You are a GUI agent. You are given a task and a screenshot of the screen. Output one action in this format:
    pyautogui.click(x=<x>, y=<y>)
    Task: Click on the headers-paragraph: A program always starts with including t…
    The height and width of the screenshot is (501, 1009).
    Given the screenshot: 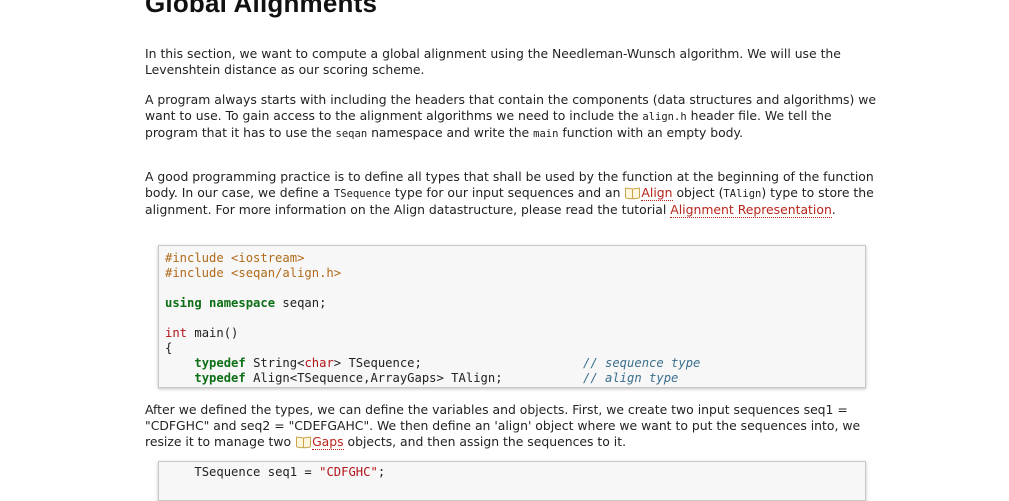 What is the action you would take?
    pyautogui.click(x=512, y=117)
    